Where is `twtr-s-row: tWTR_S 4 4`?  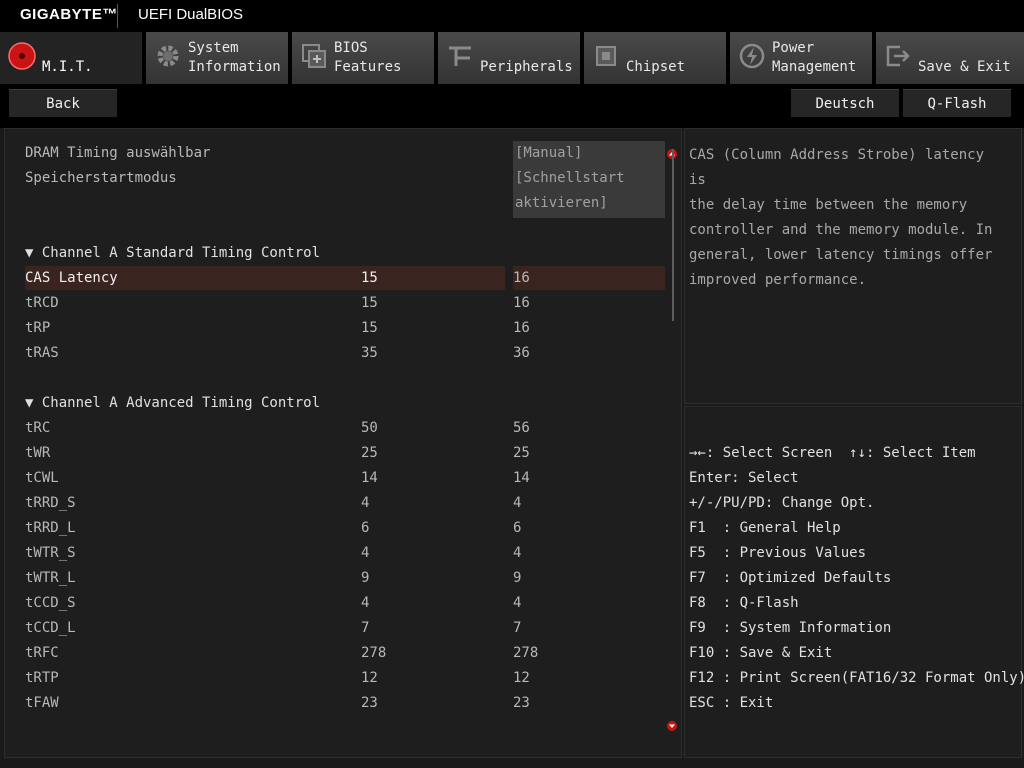
twtr-s-row: tWTR_S 4 4 is located at coordinates (345, 553).